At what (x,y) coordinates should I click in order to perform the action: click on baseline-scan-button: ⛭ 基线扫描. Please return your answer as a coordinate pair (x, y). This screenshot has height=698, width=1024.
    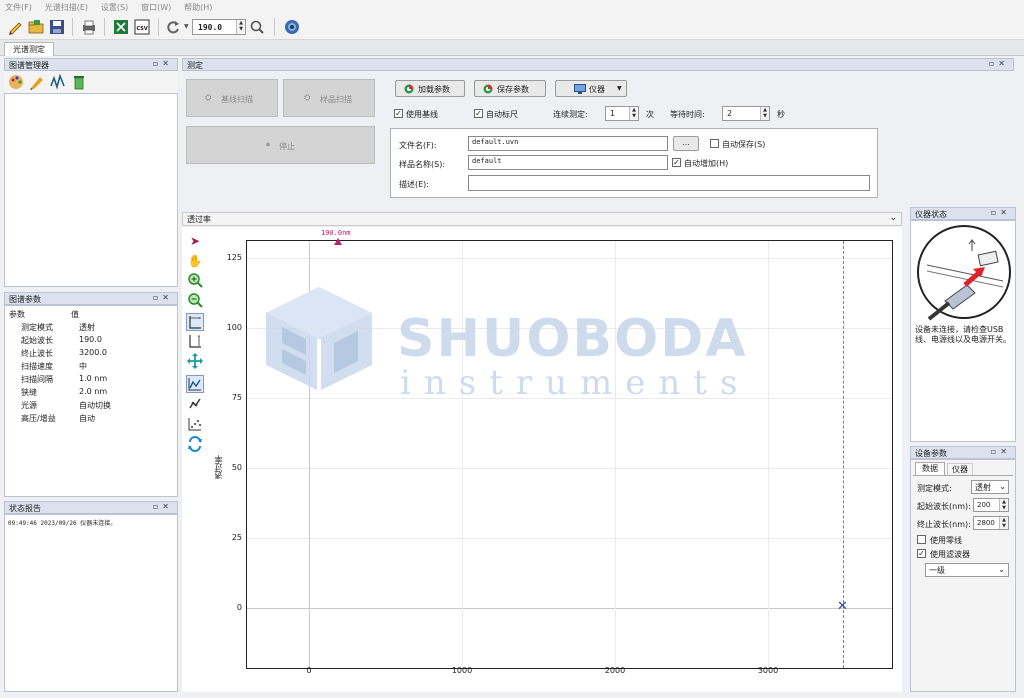
    Looking at the image, I should click on (232, 98).